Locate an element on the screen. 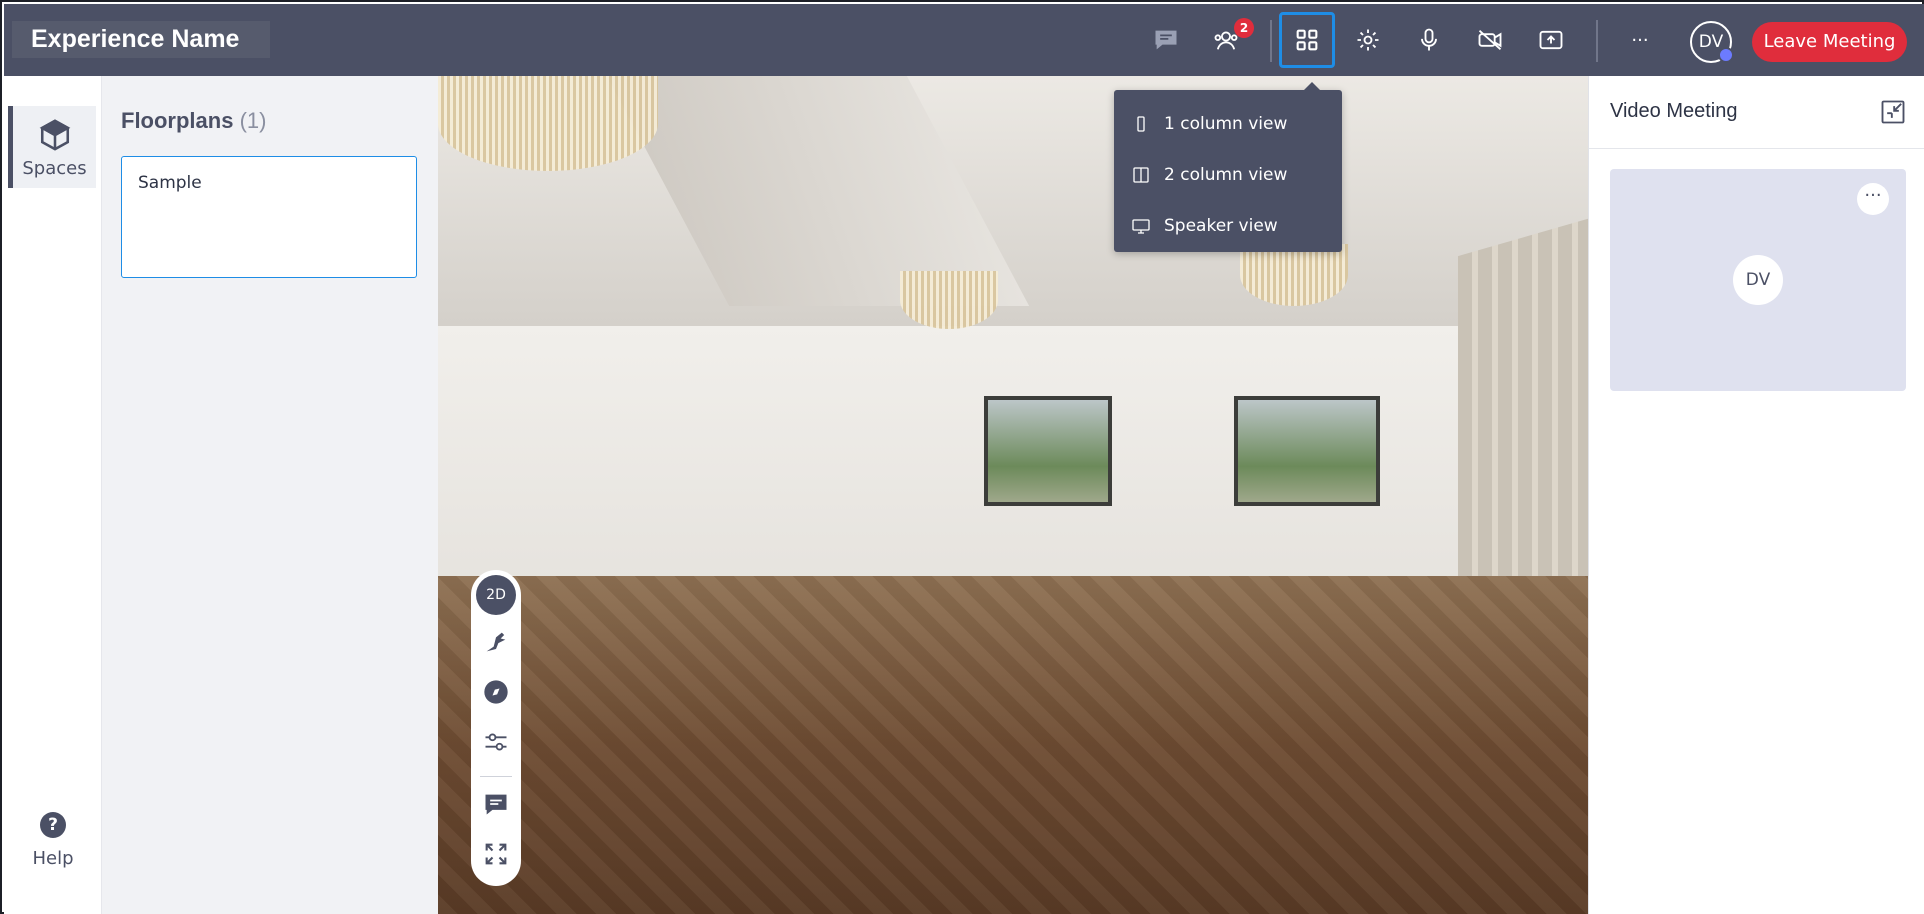 The image size is (1924, 914). settings-button is located at coordinates (1368, 40).